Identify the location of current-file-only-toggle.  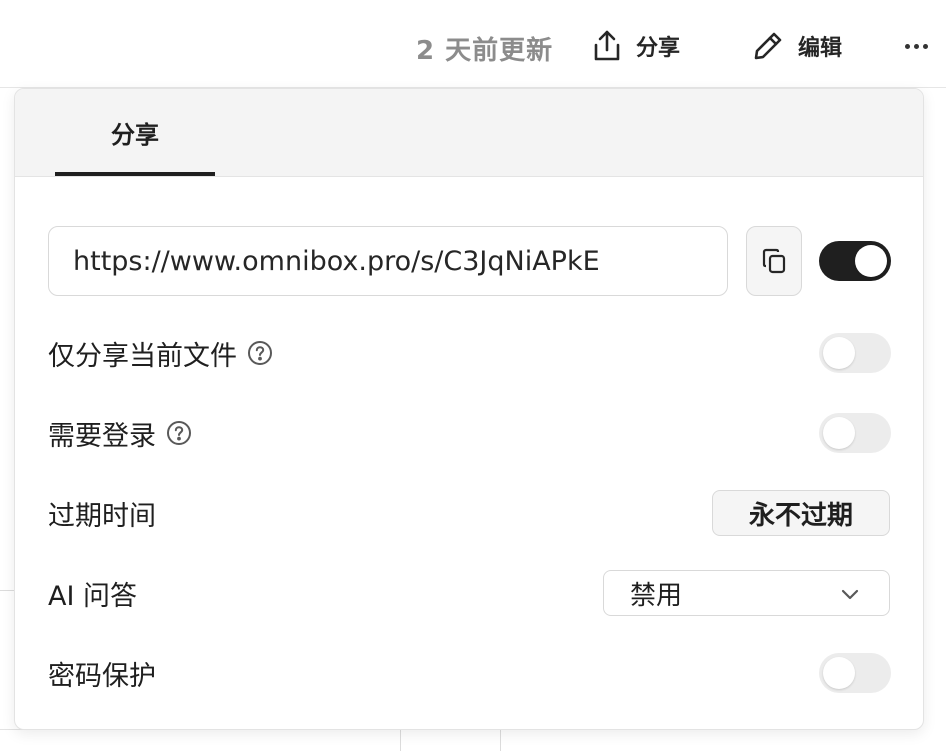
(855, 353).